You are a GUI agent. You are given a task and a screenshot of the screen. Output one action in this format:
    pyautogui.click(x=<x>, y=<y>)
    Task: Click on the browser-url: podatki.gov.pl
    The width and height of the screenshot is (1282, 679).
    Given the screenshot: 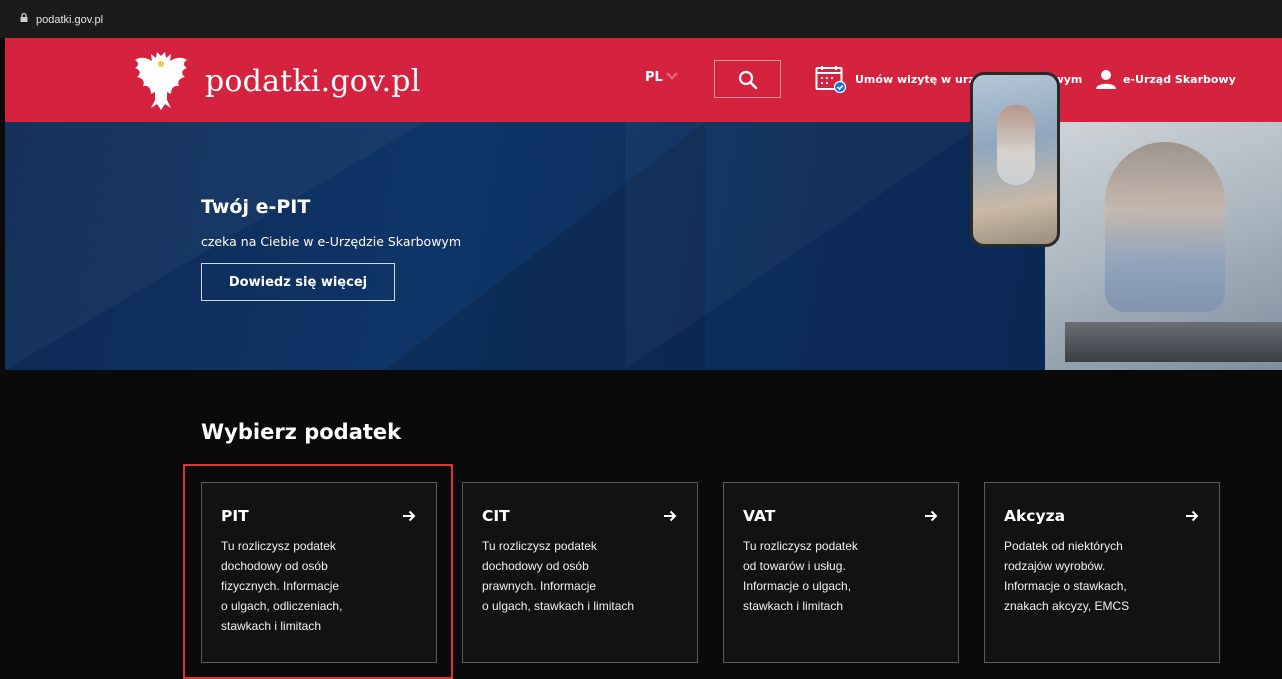 What is the action you would take?
    pyautogui.click(x=69, y=20)
    